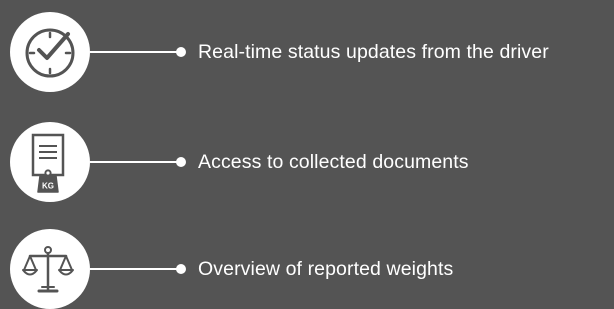 This screenshot has width=614, height=309. Describe the element at coordinates (50, 269) in the screenshot. I see `balance-scale-icon` at that location.